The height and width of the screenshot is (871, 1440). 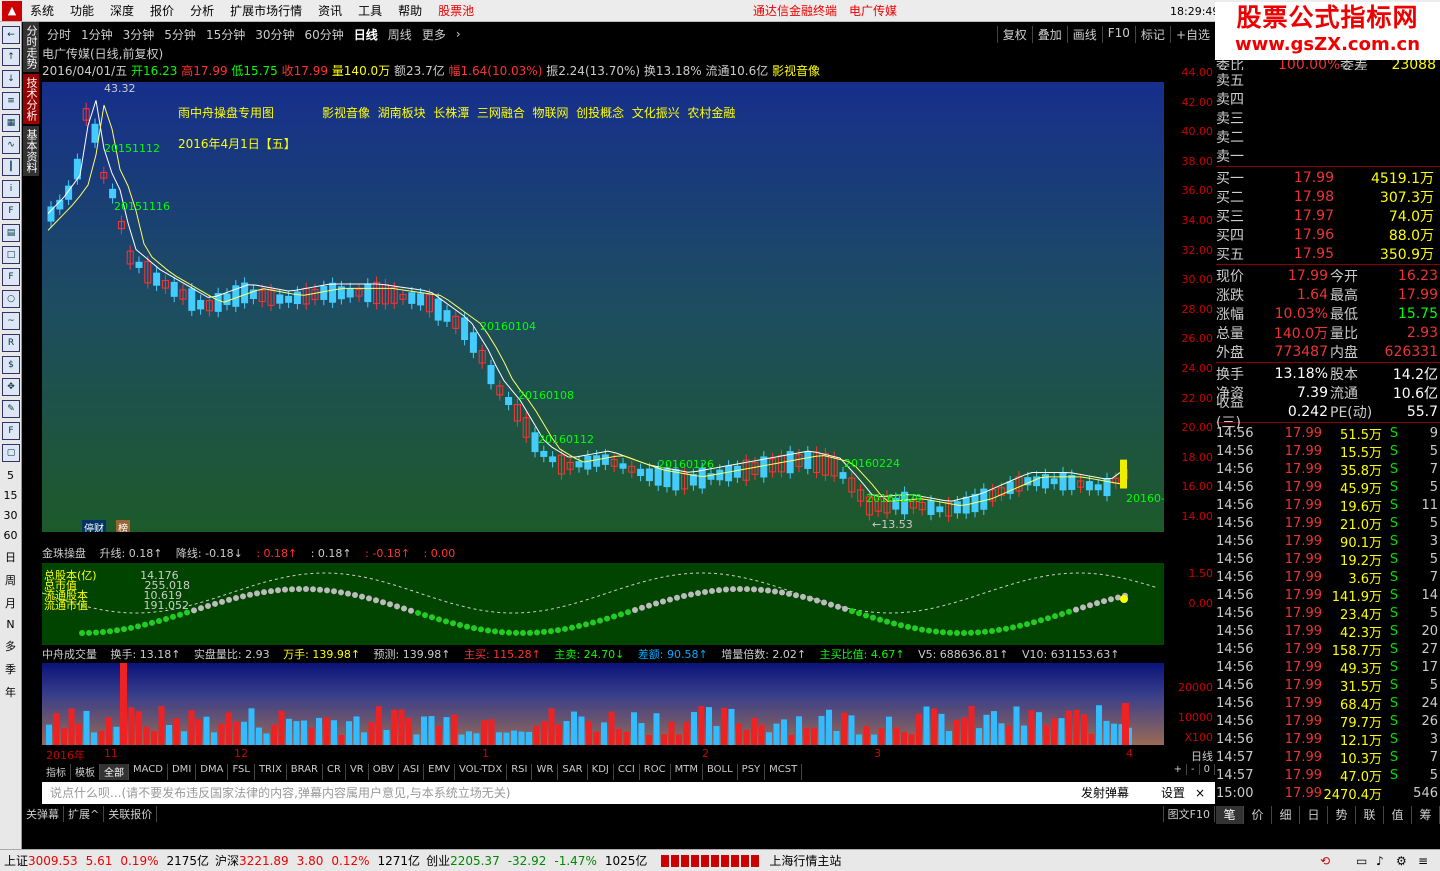 I want to click on down-icon: ↓, so click(x=11, y=79).